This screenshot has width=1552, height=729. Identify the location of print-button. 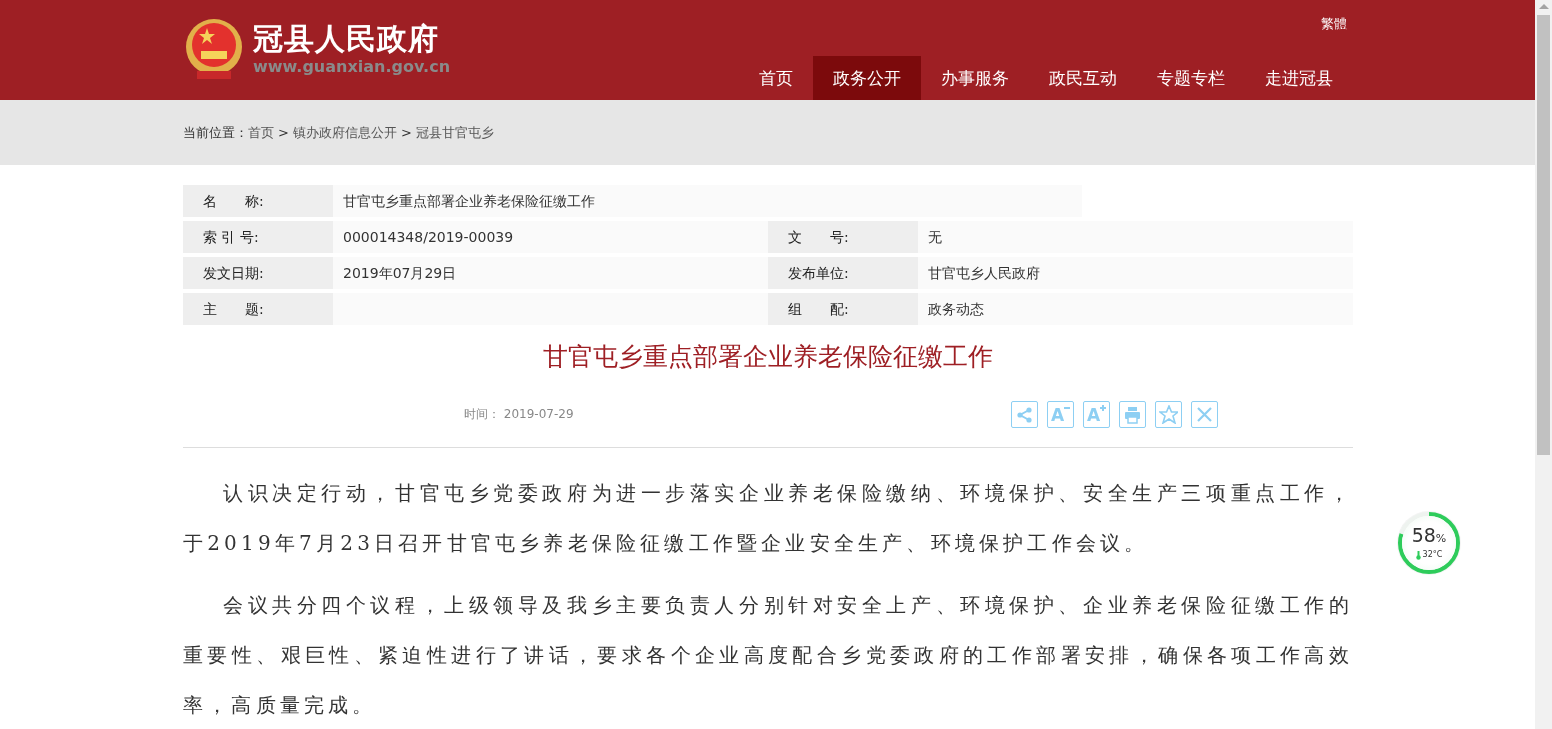
(1132, 414).